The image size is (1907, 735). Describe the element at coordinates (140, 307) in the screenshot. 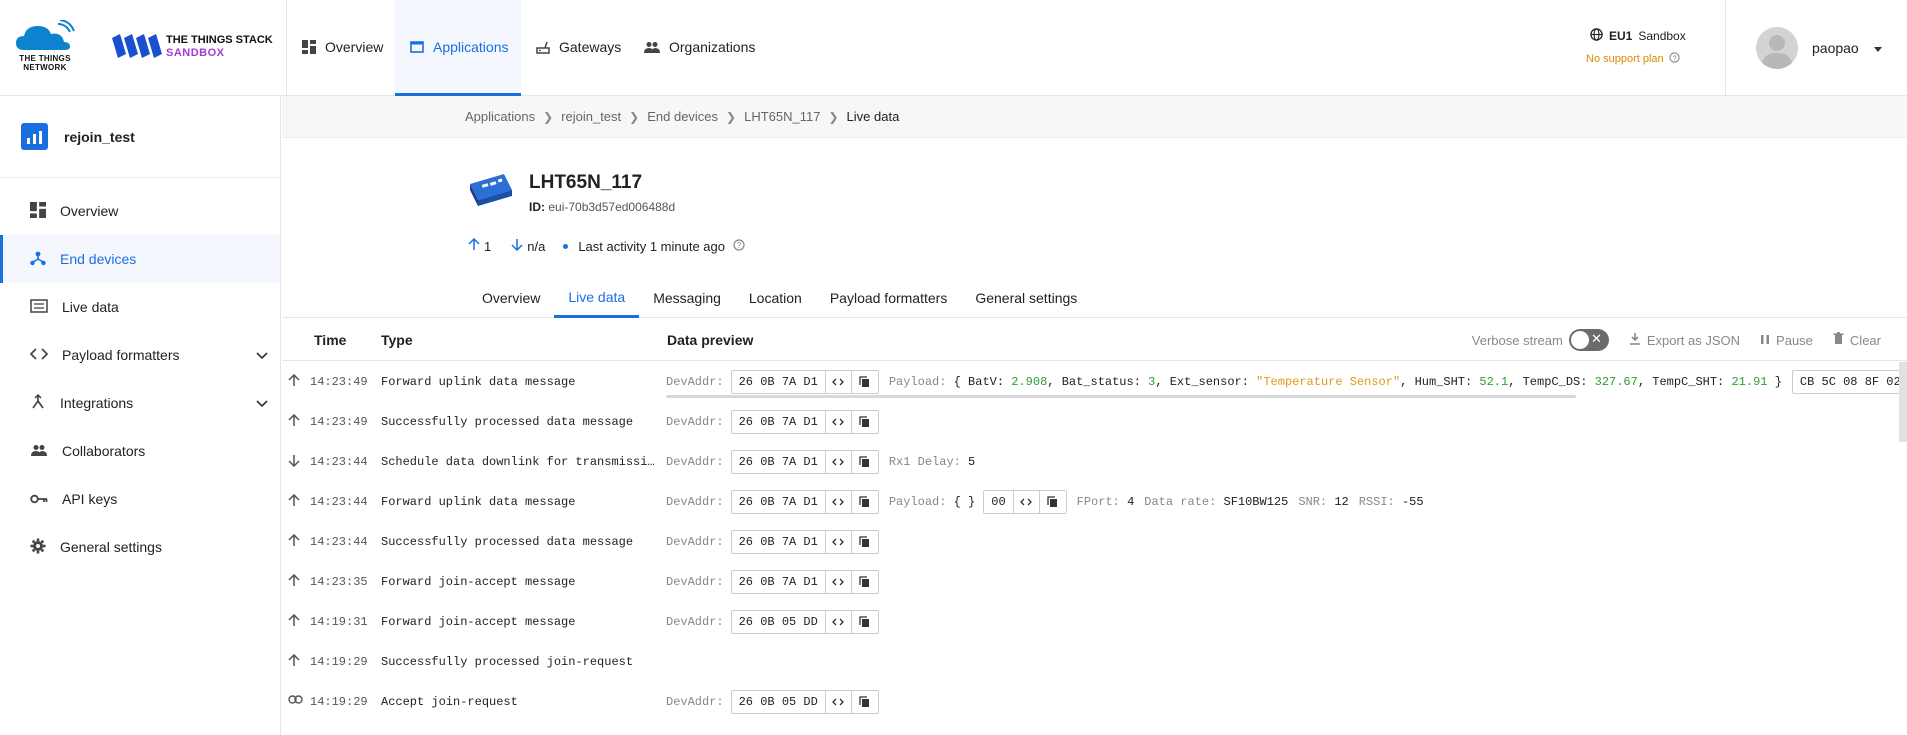

I see `sidebar-item-live-data: Live data` at that location.